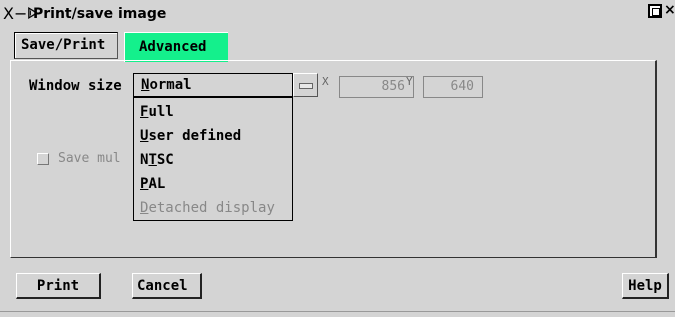  What do you see at coordinates (100, 14) in the screenshot?
I see `window-title: Print/save image` at bounding box center [100, 14].